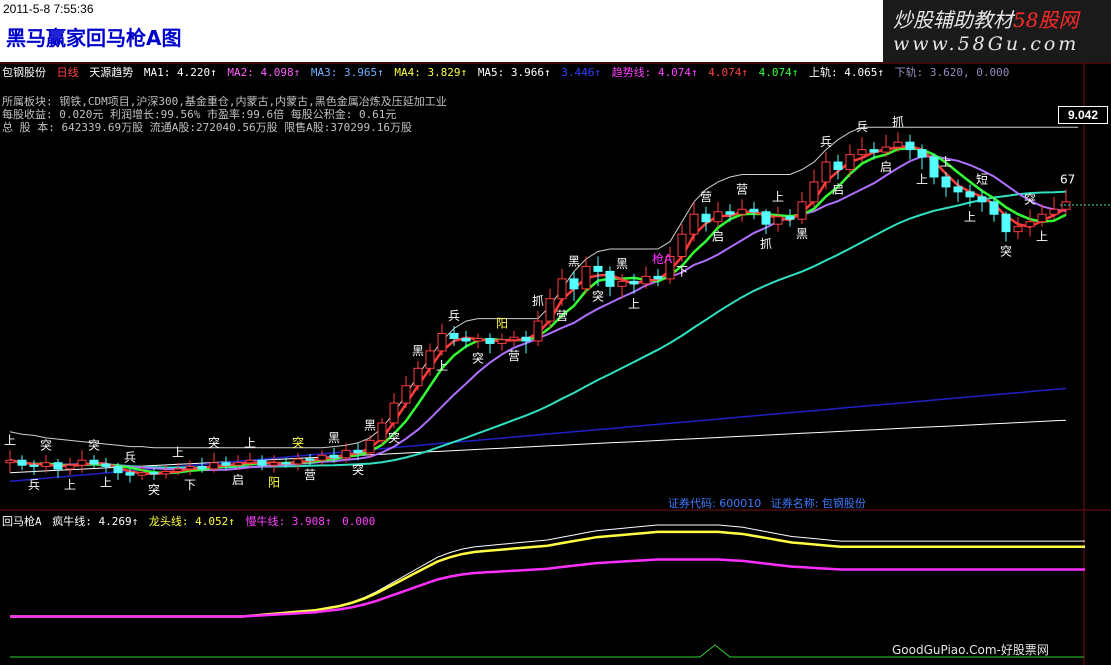 The width and height of the screenshot is (1111, 665). Describe the element at coordinates (502, 324) in the screenshot. I see `signal-marker: 阳` at that location.